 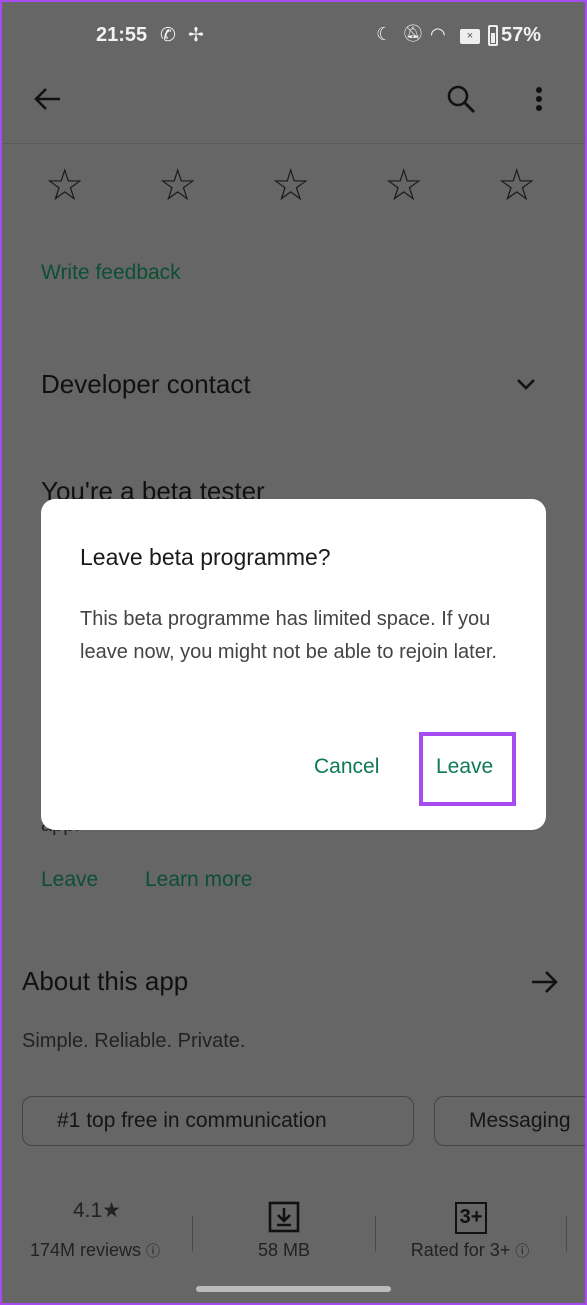 I want to click on moon-icon: ☾, so click(x=384, y=34).